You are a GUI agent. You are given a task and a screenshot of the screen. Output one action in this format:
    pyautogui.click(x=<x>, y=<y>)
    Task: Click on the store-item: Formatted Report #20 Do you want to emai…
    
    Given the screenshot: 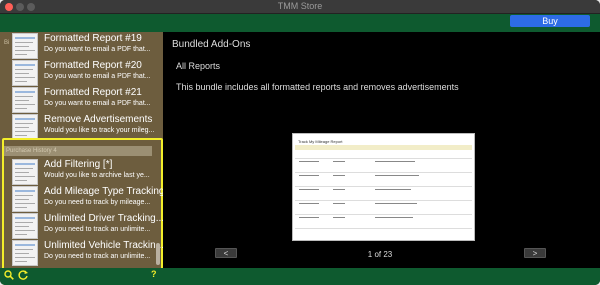 What is the action you would take?
    pyautogui.click(x=86, y=73)
    